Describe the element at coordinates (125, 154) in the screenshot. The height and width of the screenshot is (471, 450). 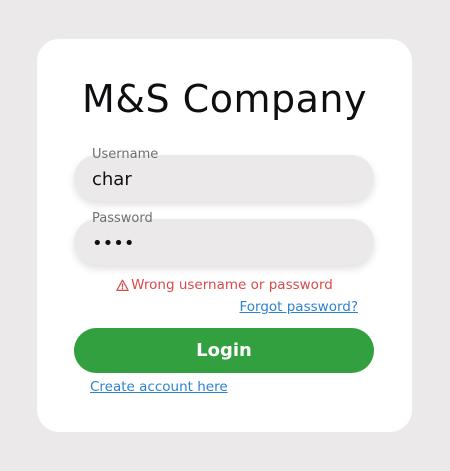
I see `username-label: Username` at that location.